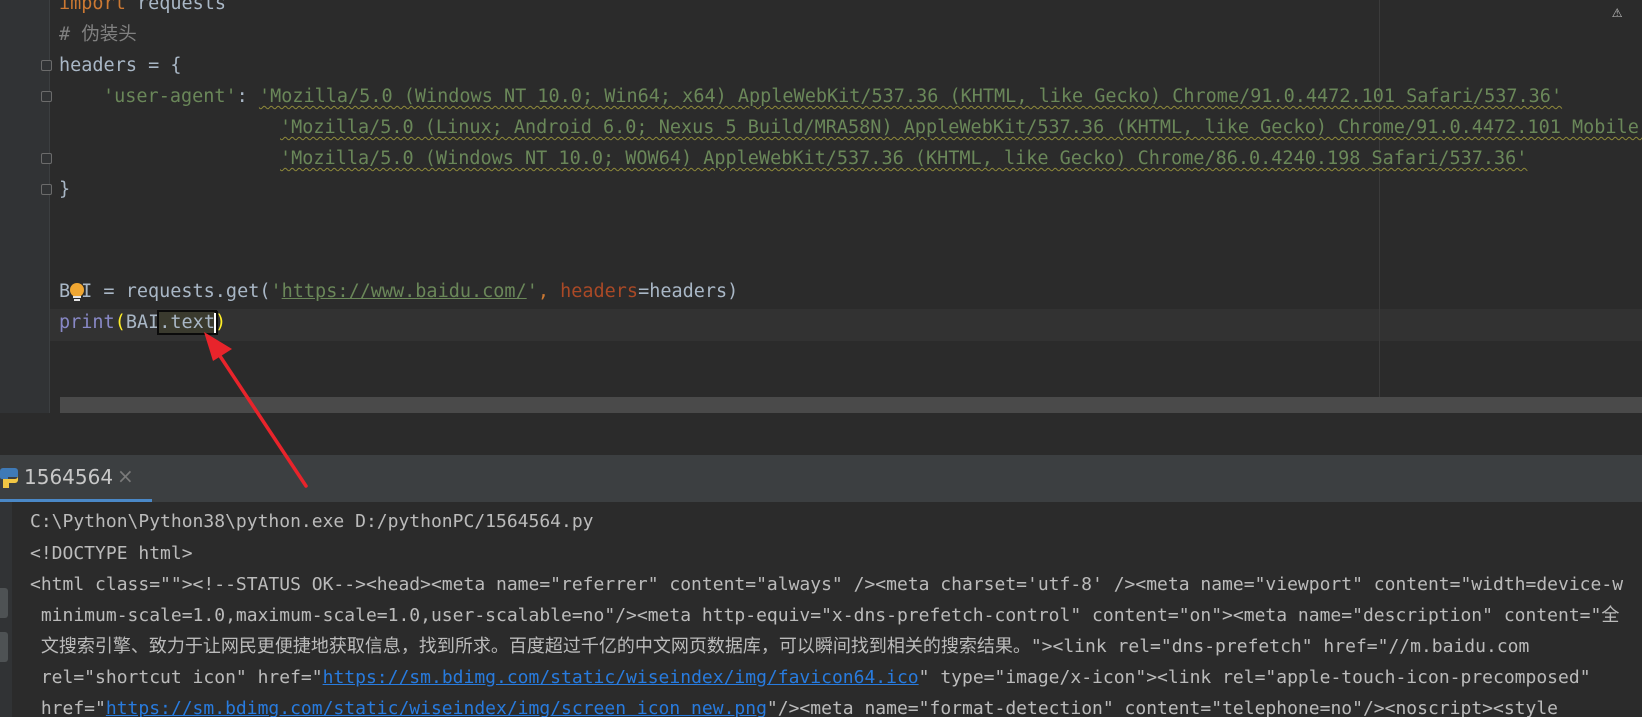  What do you see at coordinates (404, 291) in the screenshot?
I see `url-literal: https://www.baidu.com/` at bounding box center [404, 291].